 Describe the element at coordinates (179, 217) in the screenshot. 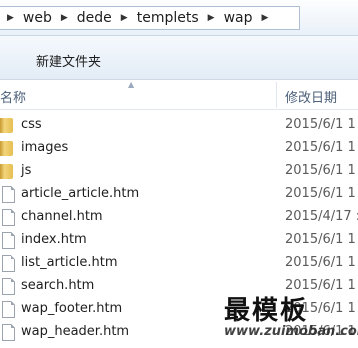

I see `list-item: channel.htm 2015/4/17 :` at that location.